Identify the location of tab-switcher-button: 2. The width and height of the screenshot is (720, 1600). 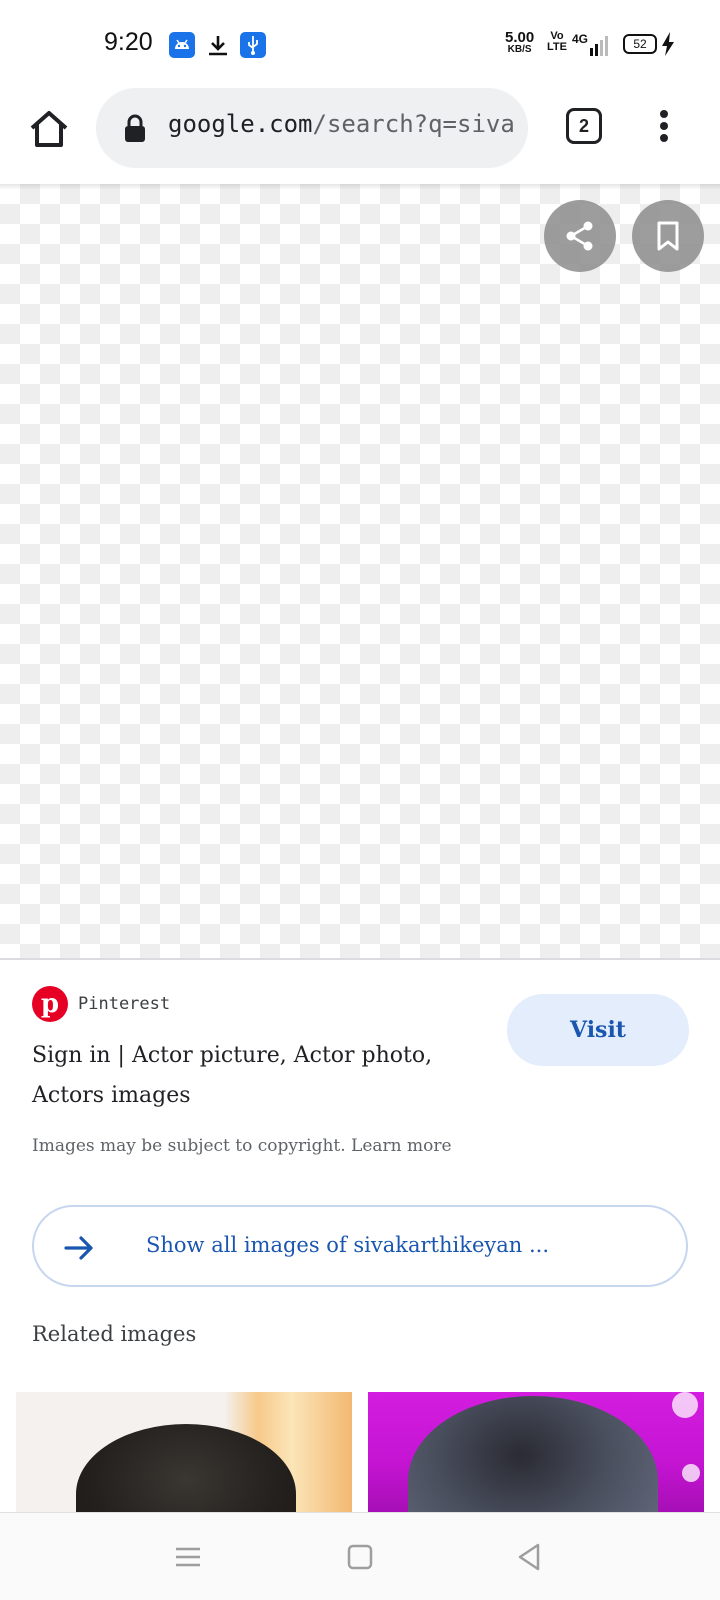
(584, 126).